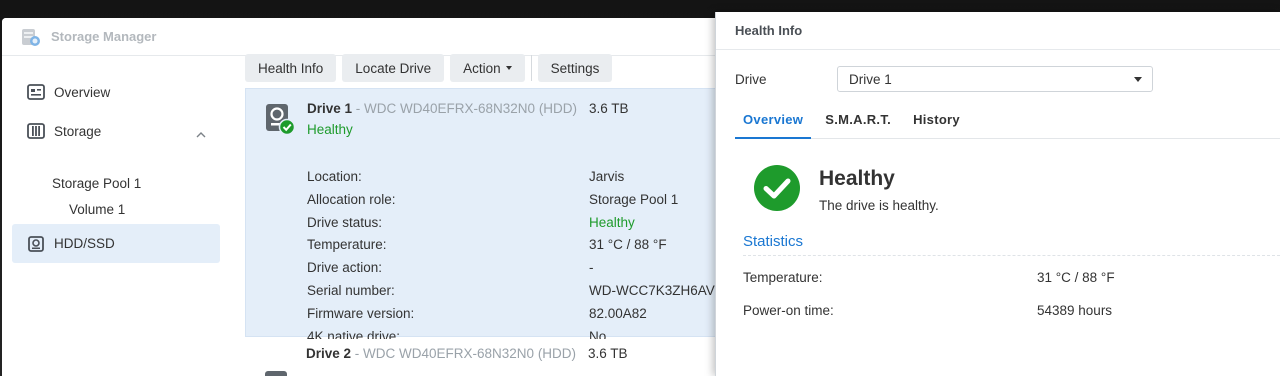 Image resolution: width=1280 pixels, height=376 pixels. What do you see at coordinates (482, 68) in the screenshot?
I see `action-button-label: Action` at bounding box center [482, 68].